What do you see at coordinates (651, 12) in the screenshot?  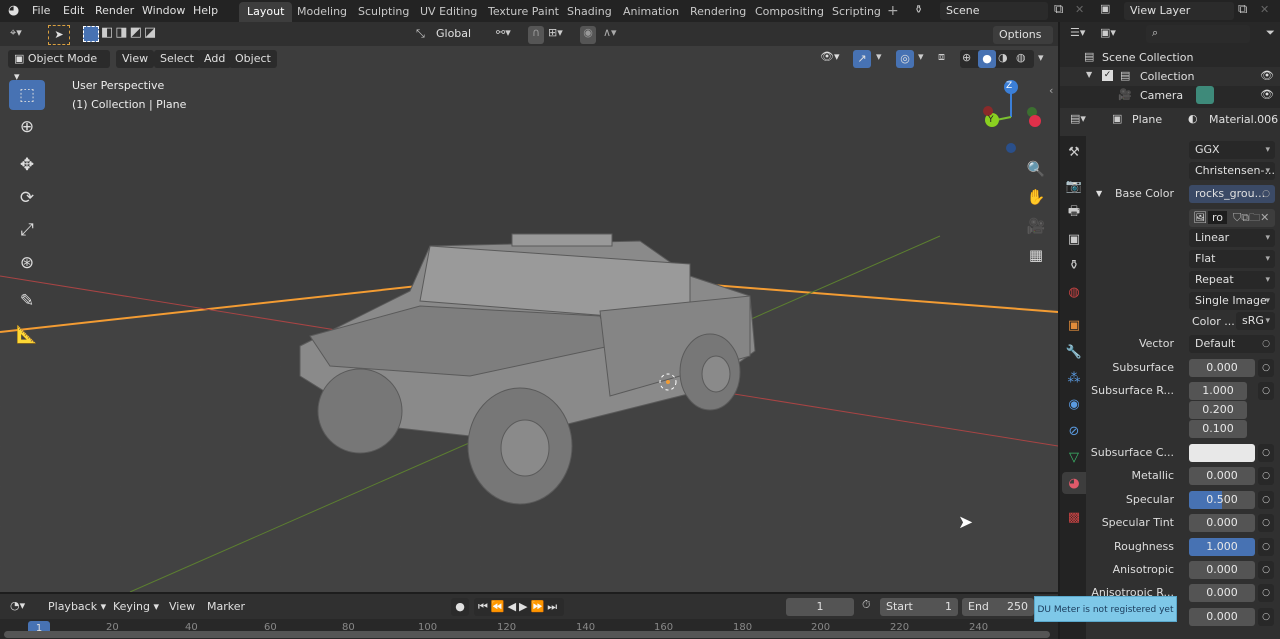 I see `tab-animation: Animation` at bounding box center [651, 12].